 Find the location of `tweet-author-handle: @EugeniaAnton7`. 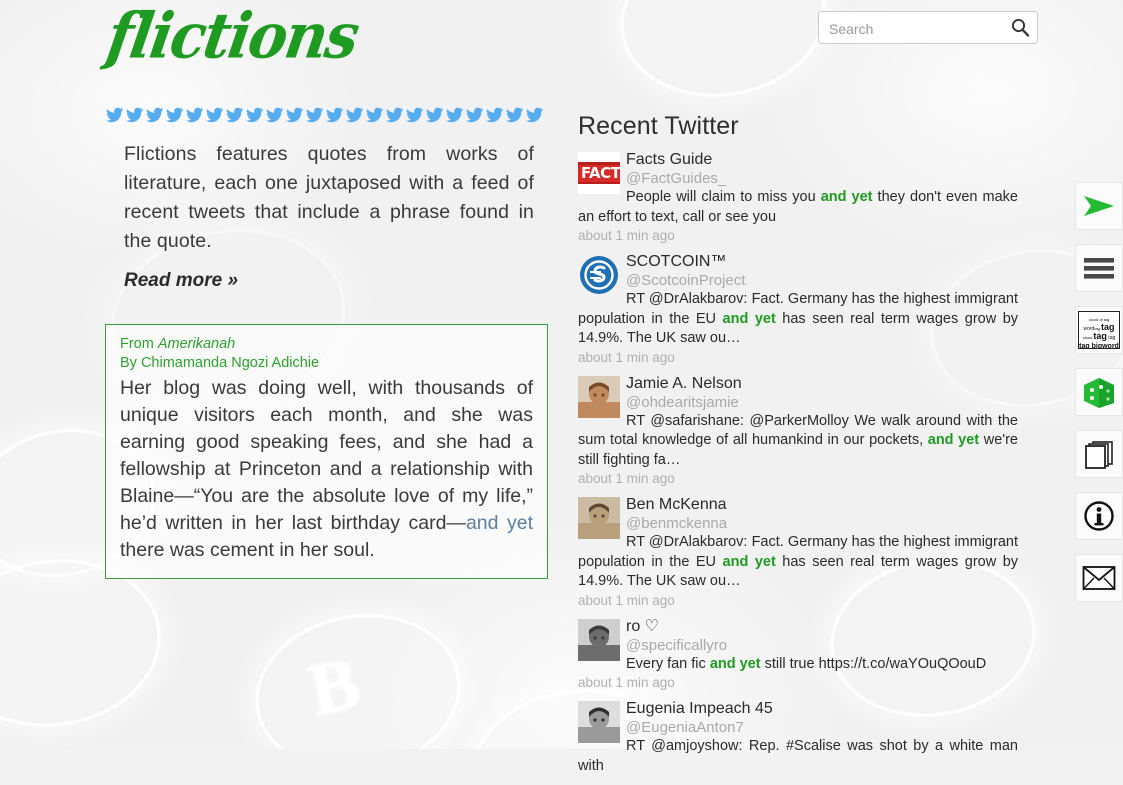

tweet-author-handle: @EugeniaAnton7 is located at coordinates (822, 727).